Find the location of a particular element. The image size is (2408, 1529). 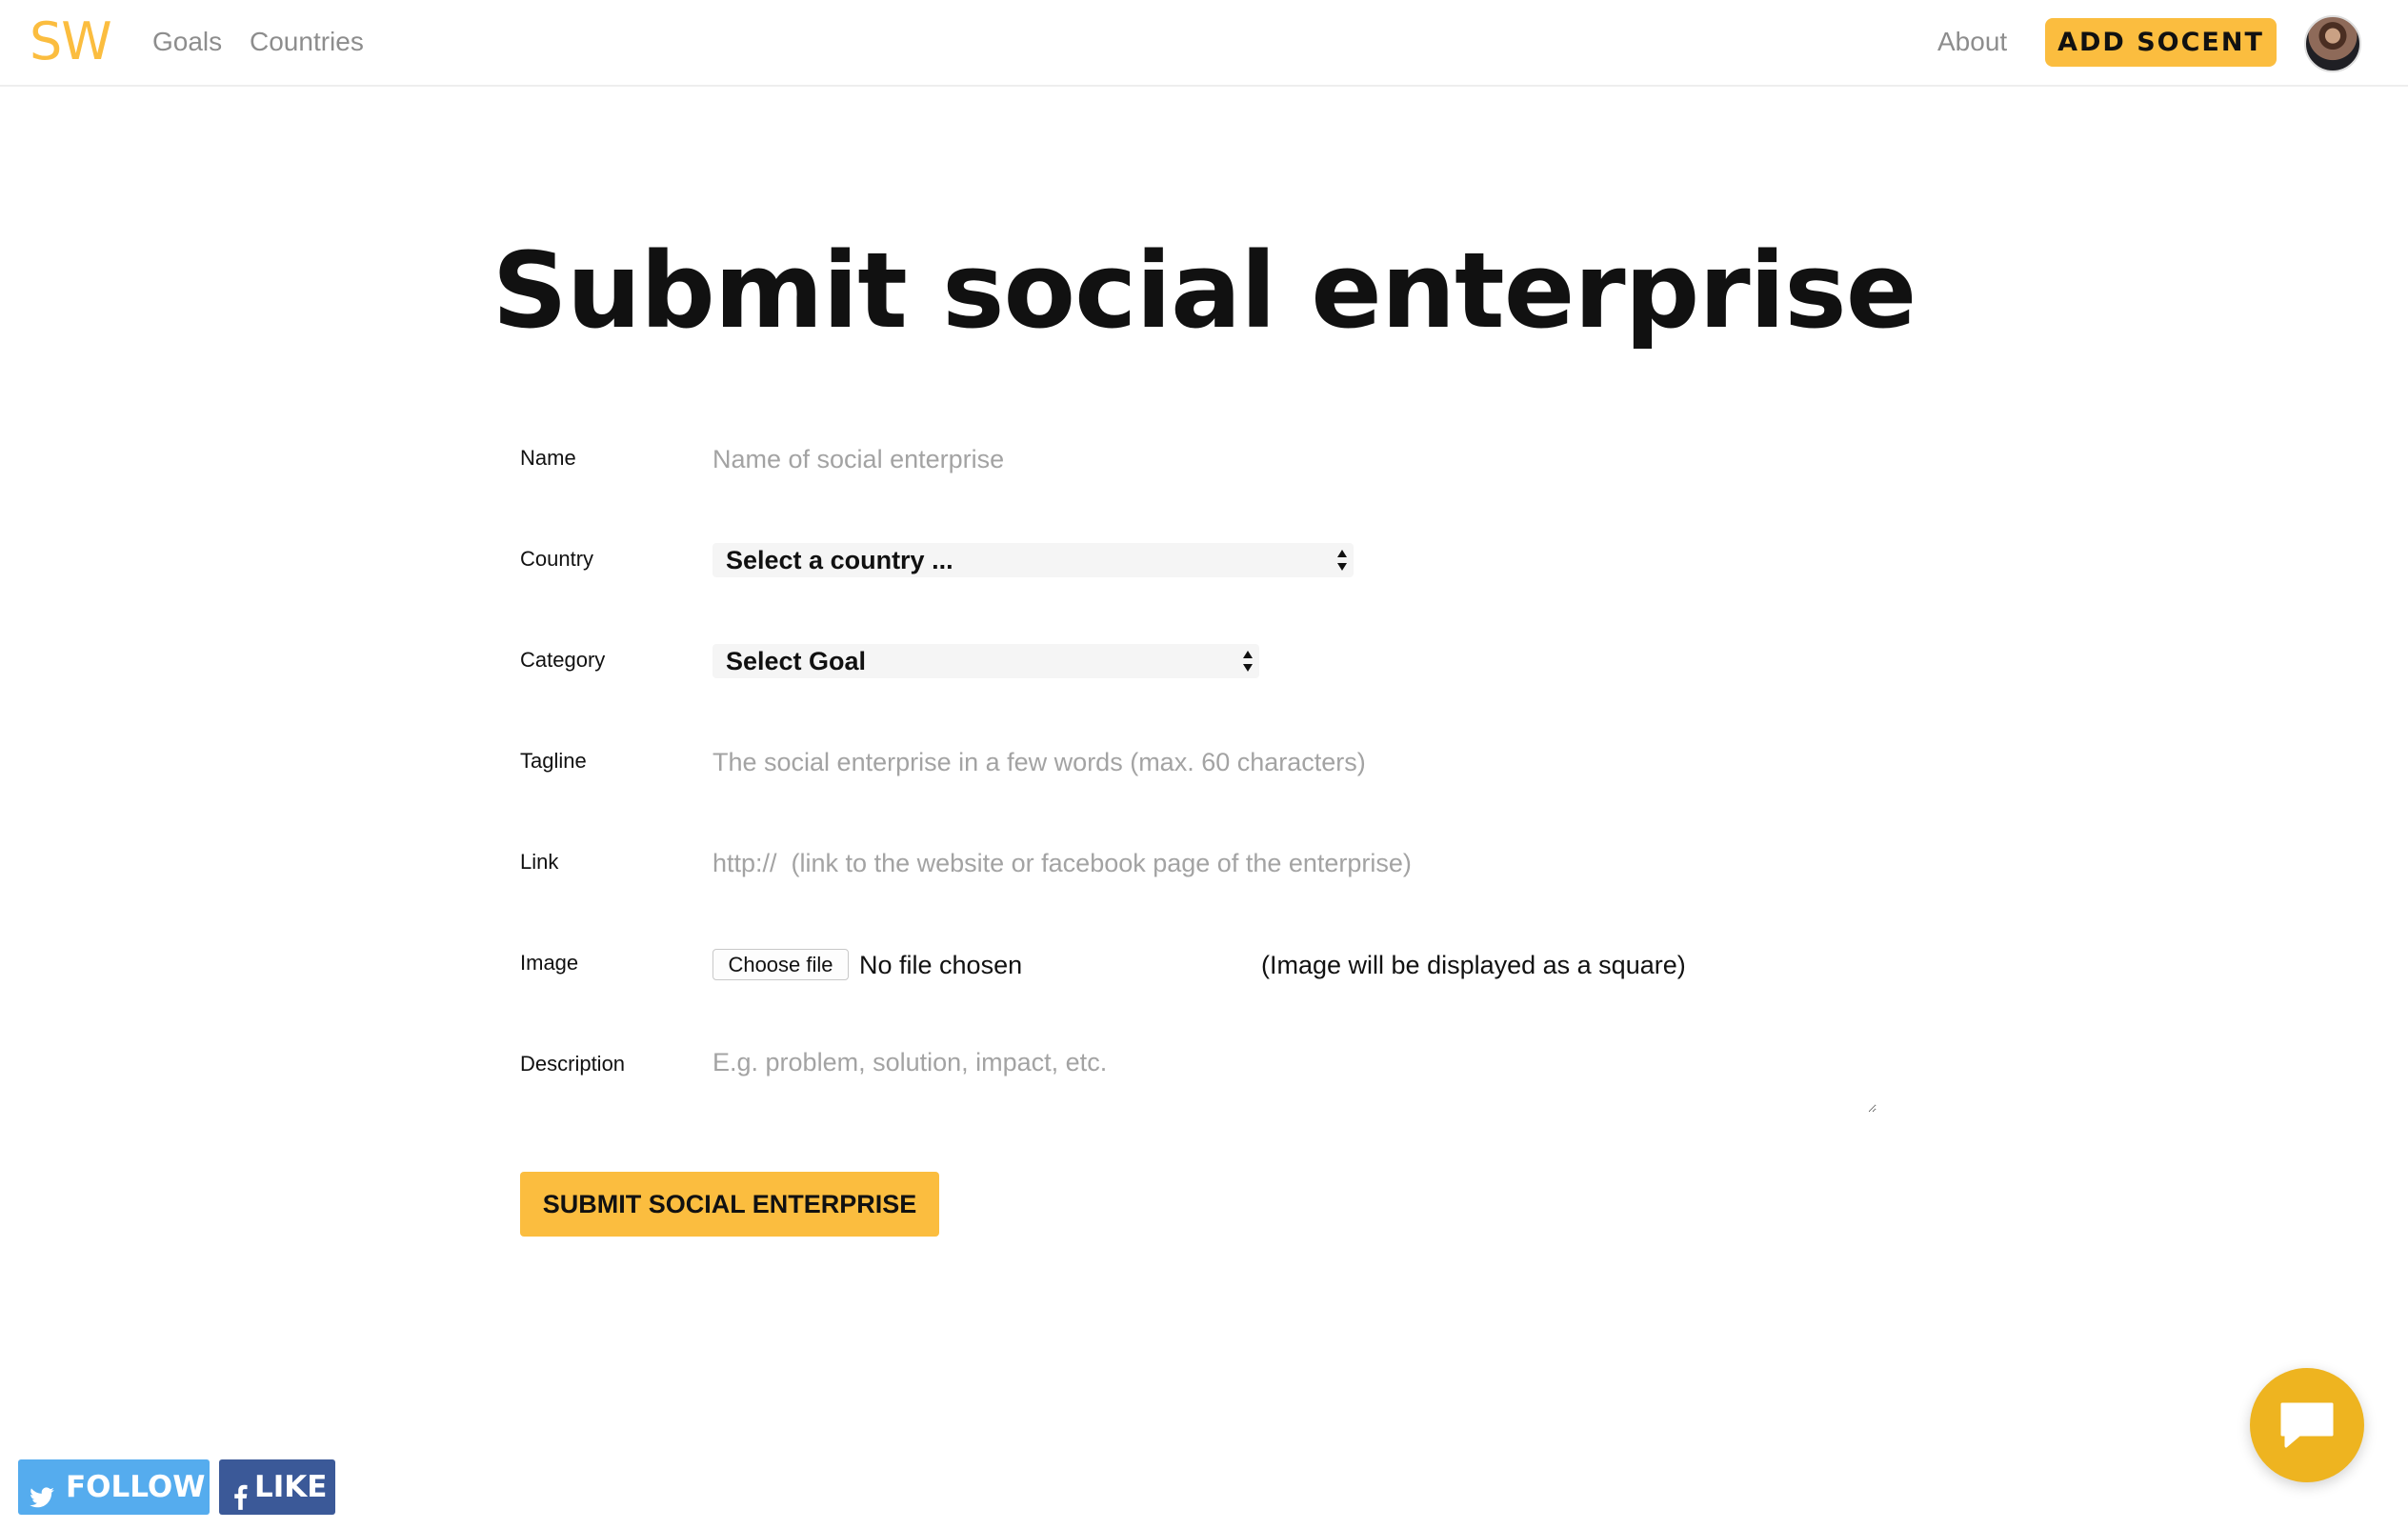

like-label: LIKE is located at coordinates (291, 1487).